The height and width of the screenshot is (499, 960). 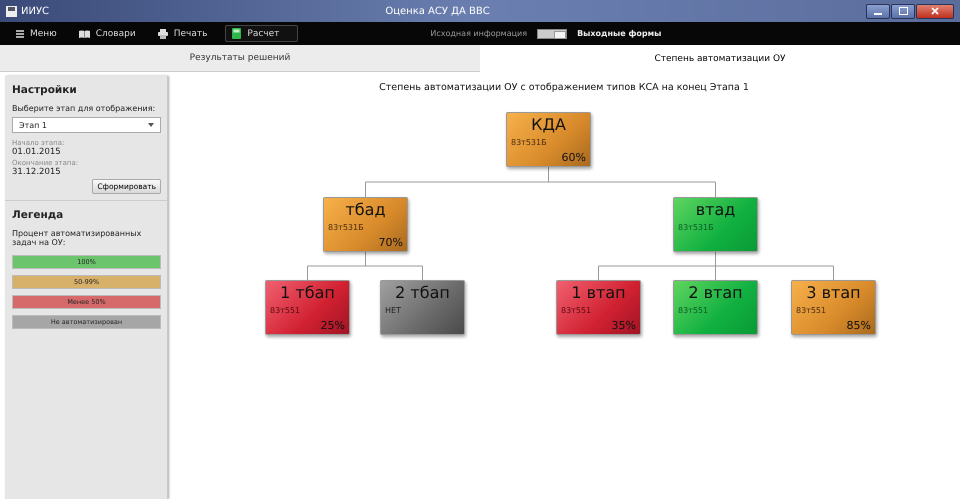 I want to click on node-name: втад, so click(x=715, y=209).